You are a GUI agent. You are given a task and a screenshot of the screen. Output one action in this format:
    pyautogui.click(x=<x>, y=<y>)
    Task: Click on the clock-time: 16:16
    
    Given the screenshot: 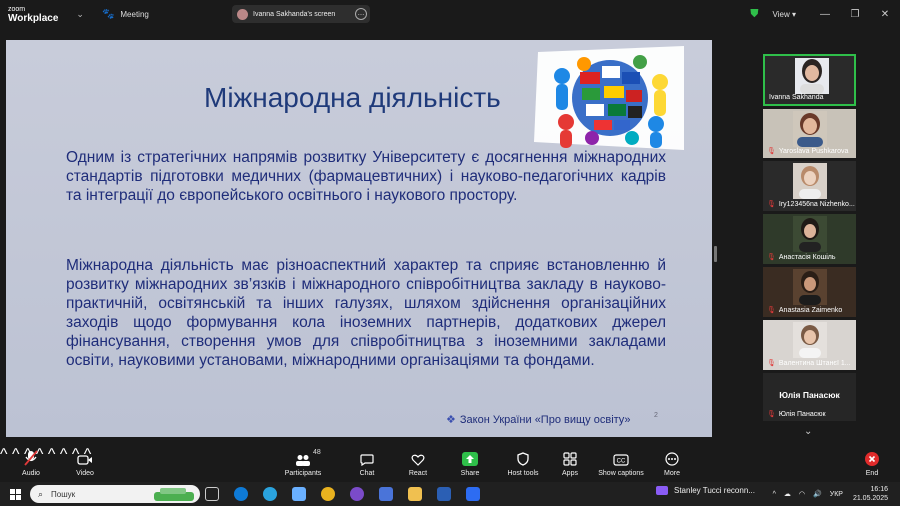 What is the action you would take?
    pyautogui.click(x=879, y=489)
    